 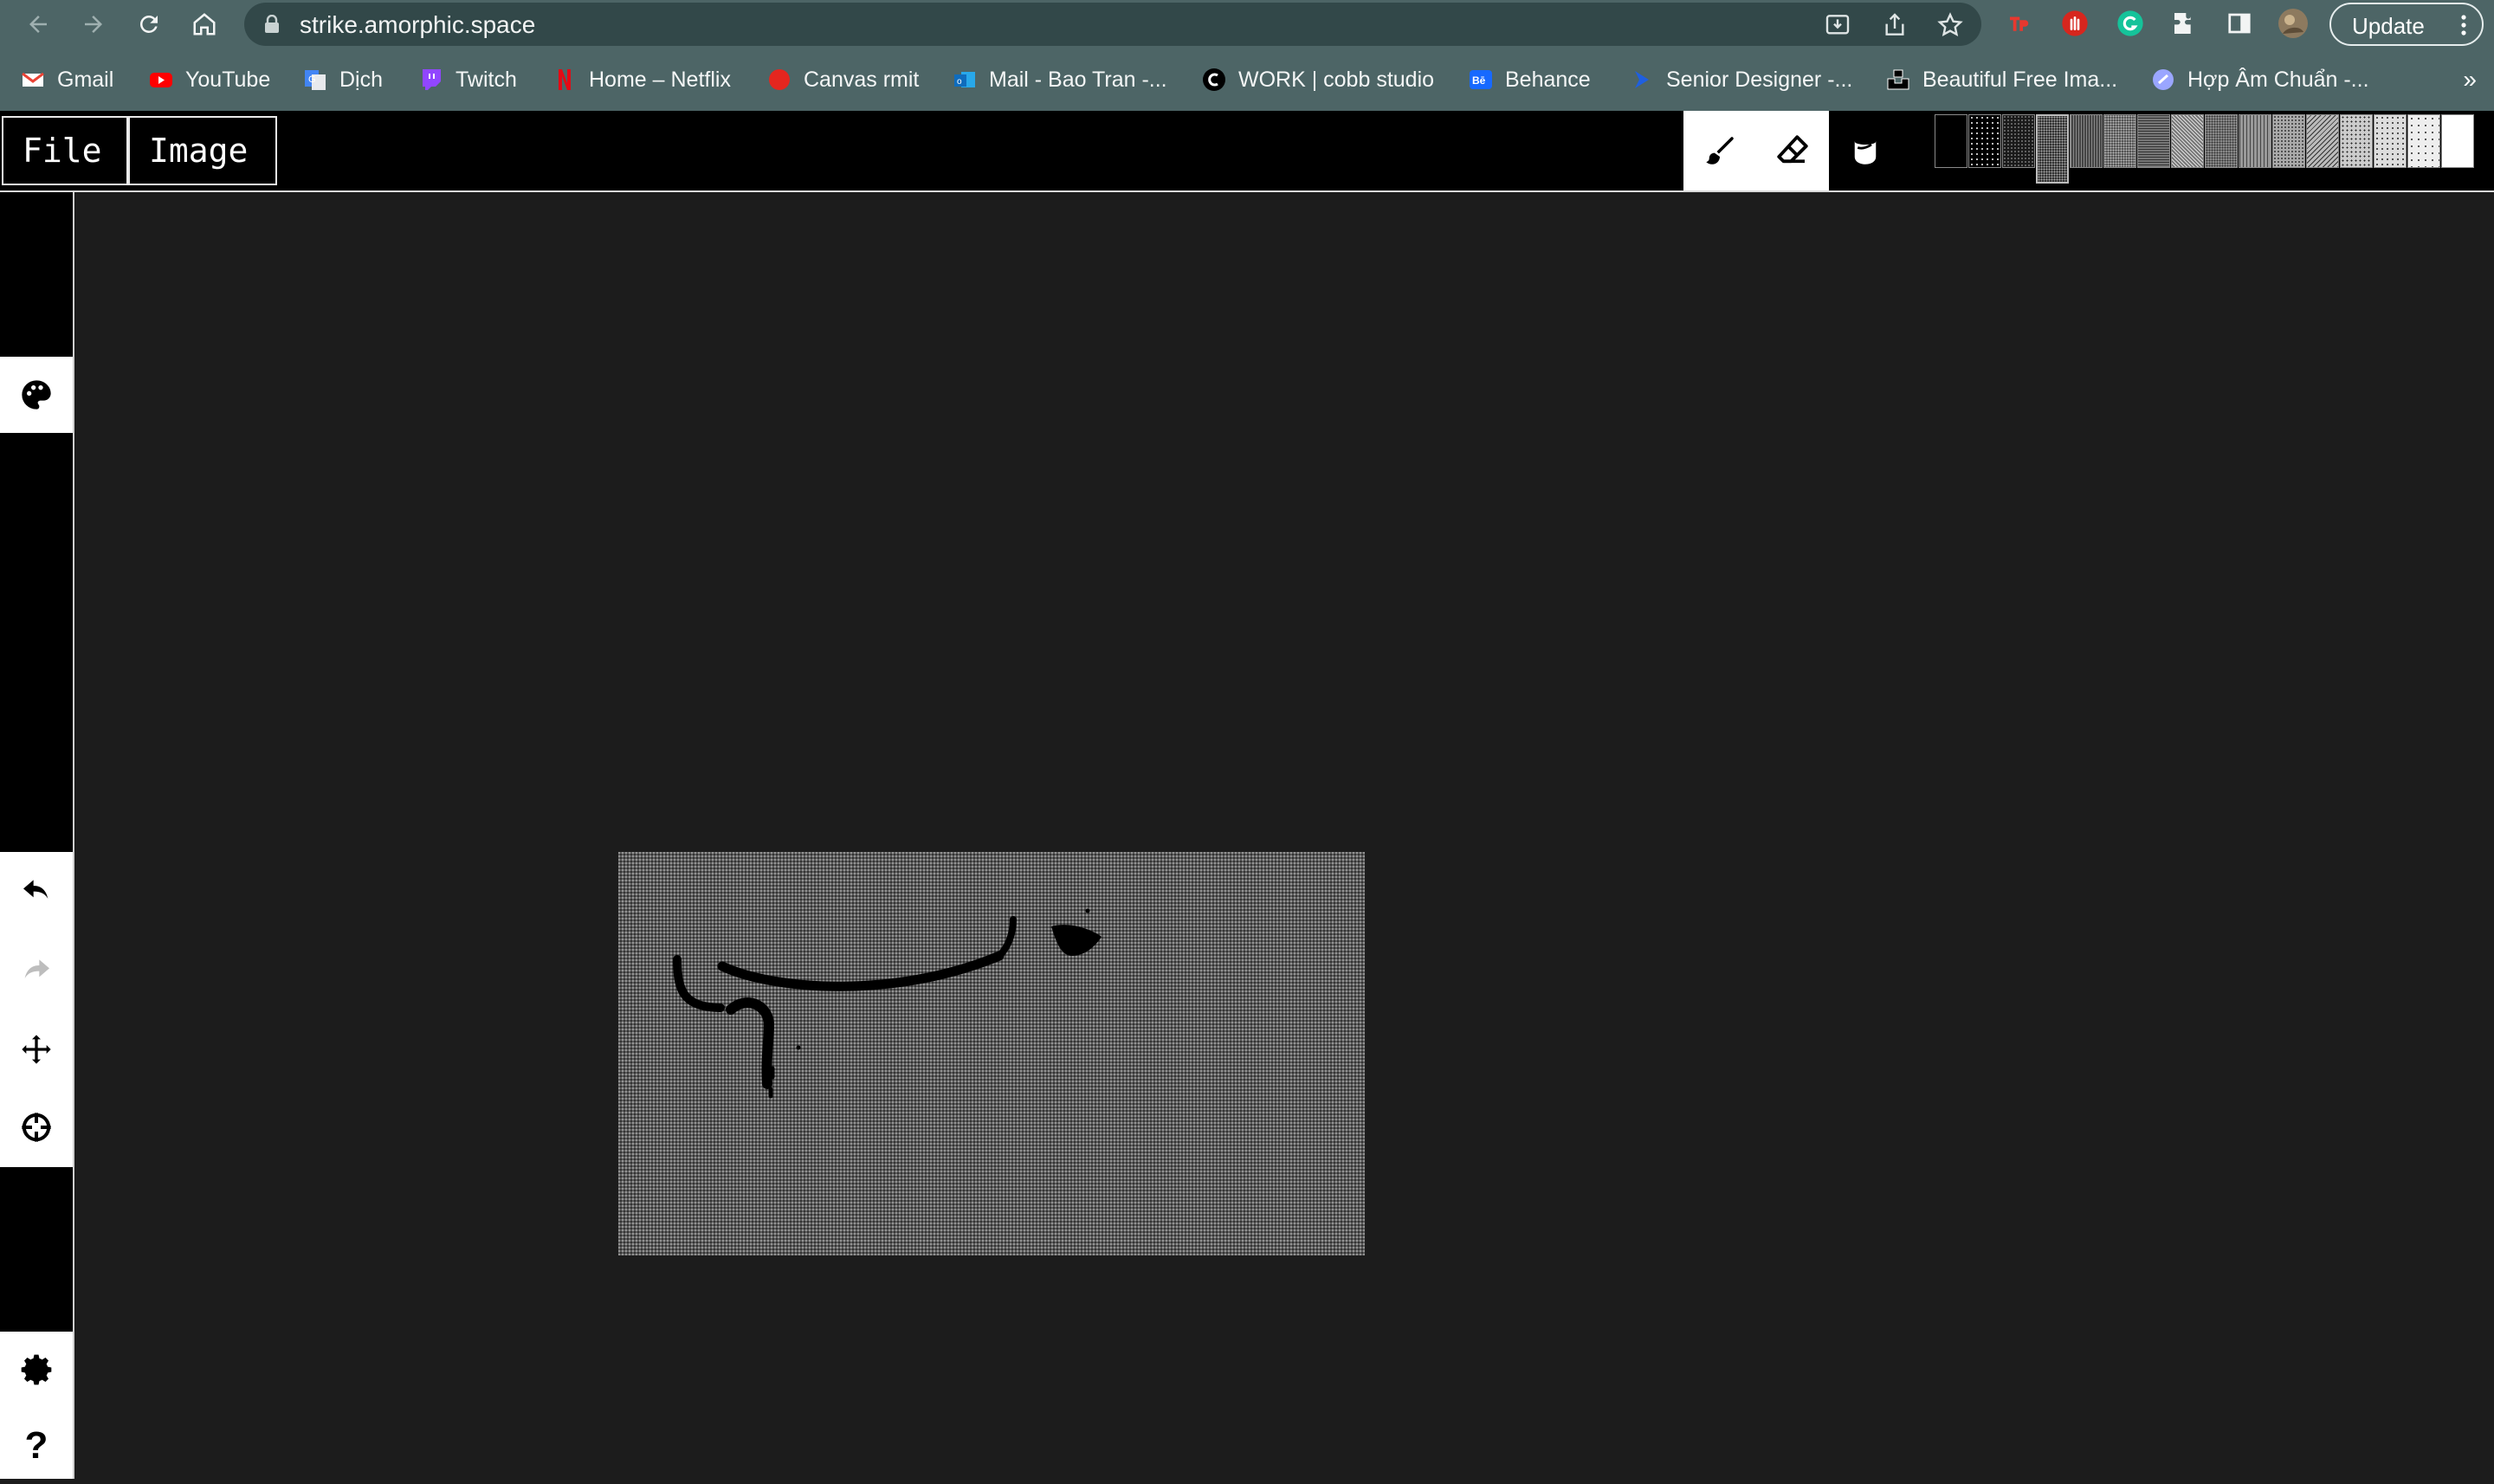 I want to click on settings-button, so click(x=36, y=1370).